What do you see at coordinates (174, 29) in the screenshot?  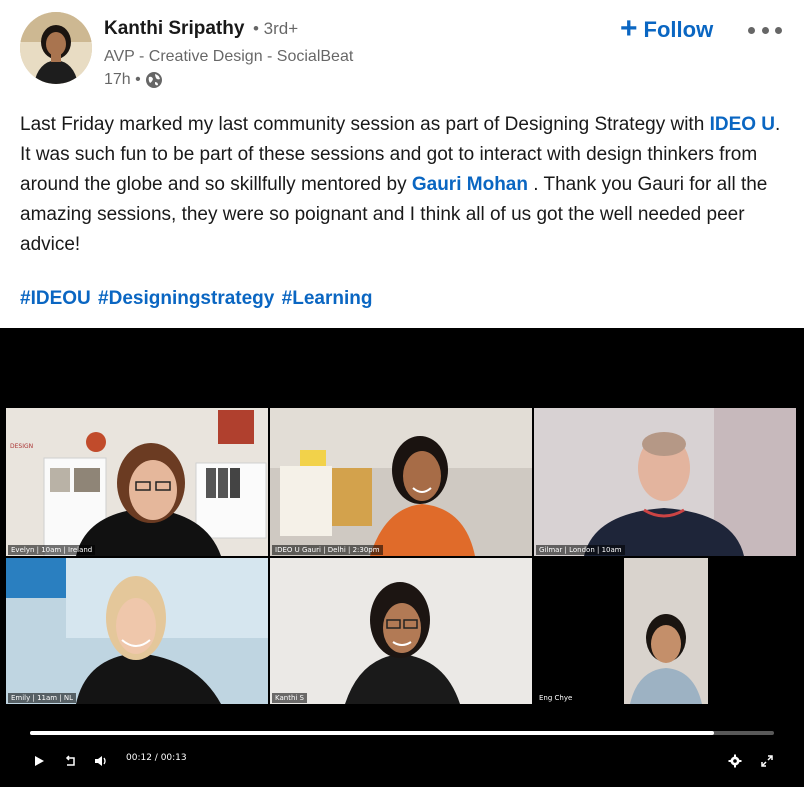 I see `author-name: Kanthi Sripathy` at bounding box center [174, 29].